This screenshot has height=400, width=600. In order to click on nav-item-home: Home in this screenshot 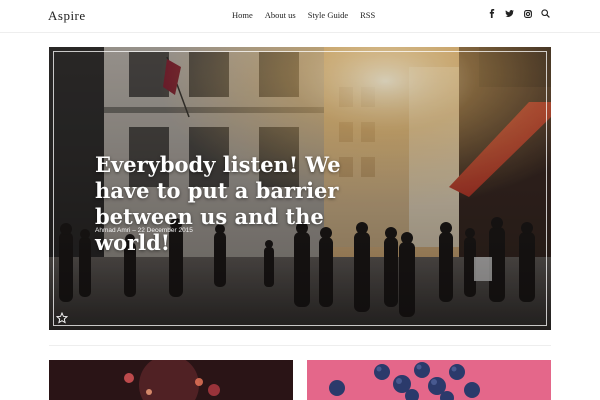, I will do `click(242, 15)`.